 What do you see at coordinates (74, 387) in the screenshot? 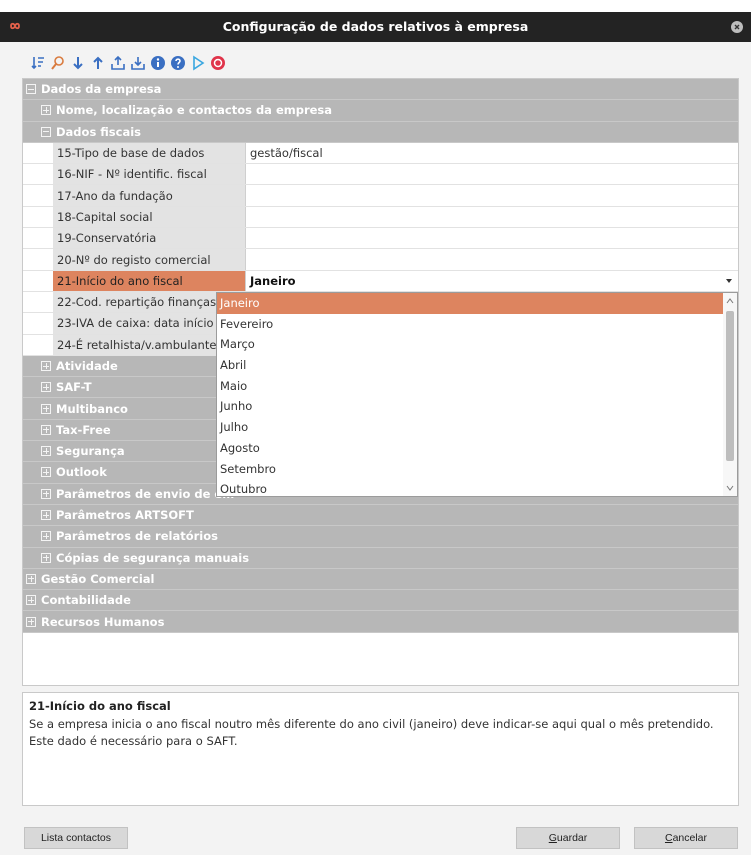
I see `group-label: SAF-T` at bounding box center [74, 387].